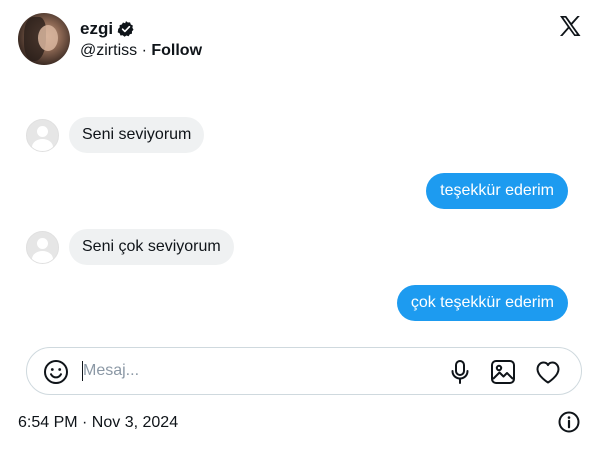 The width and height of the screenshot is (600, 452). Describe the element at coordinates (503, 372) in the screenshot. I see `image-icon` at that location.